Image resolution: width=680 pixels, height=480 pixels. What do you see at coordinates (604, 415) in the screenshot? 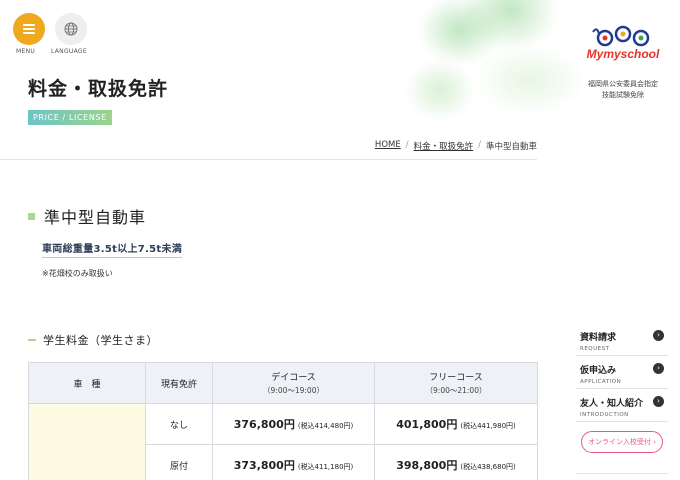
I see `sidebar-item-sublabel: INTRODUCTION` at bounding box center [604, 415].